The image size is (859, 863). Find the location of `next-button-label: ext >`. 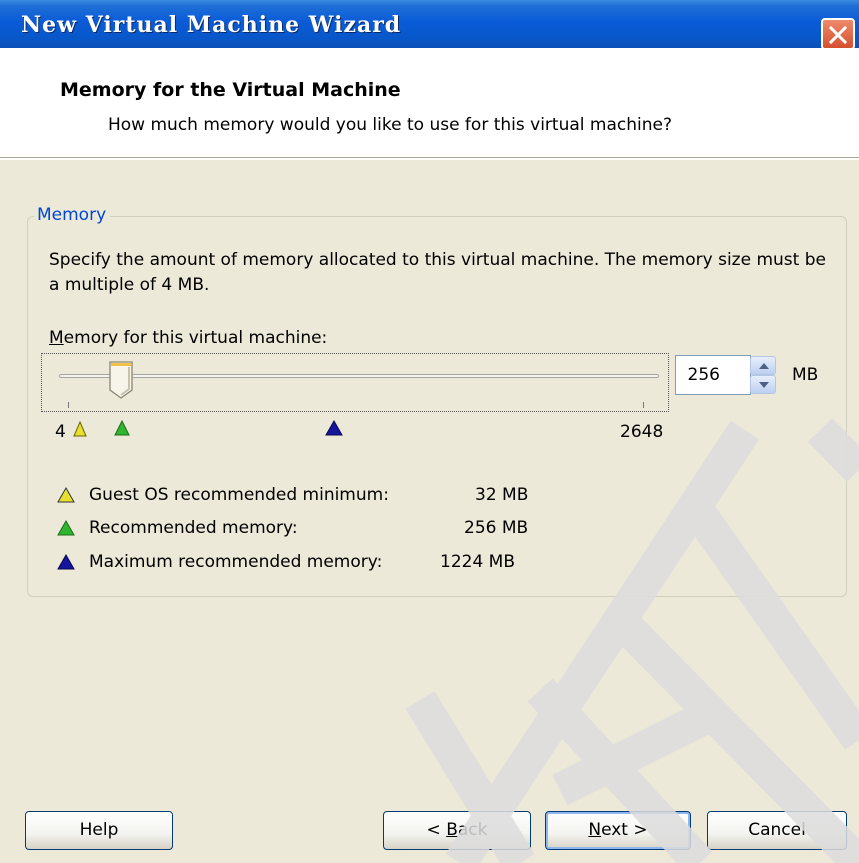

next-button-label: ext > is located at coordinates (624, 830).